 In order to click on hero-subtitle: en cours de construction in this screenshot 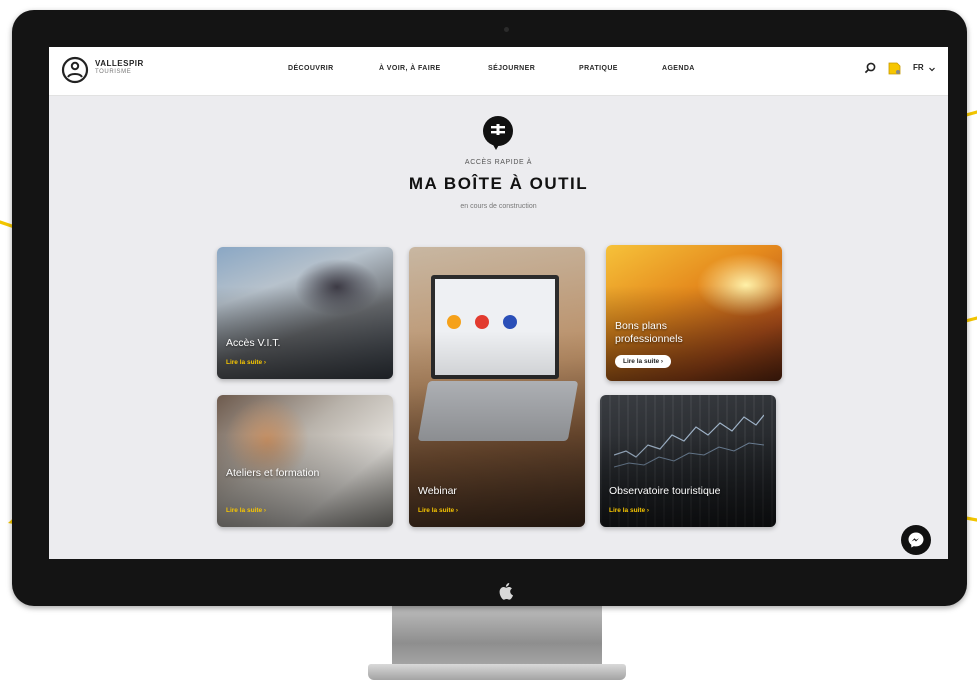, I will do `click(498, 206)`.